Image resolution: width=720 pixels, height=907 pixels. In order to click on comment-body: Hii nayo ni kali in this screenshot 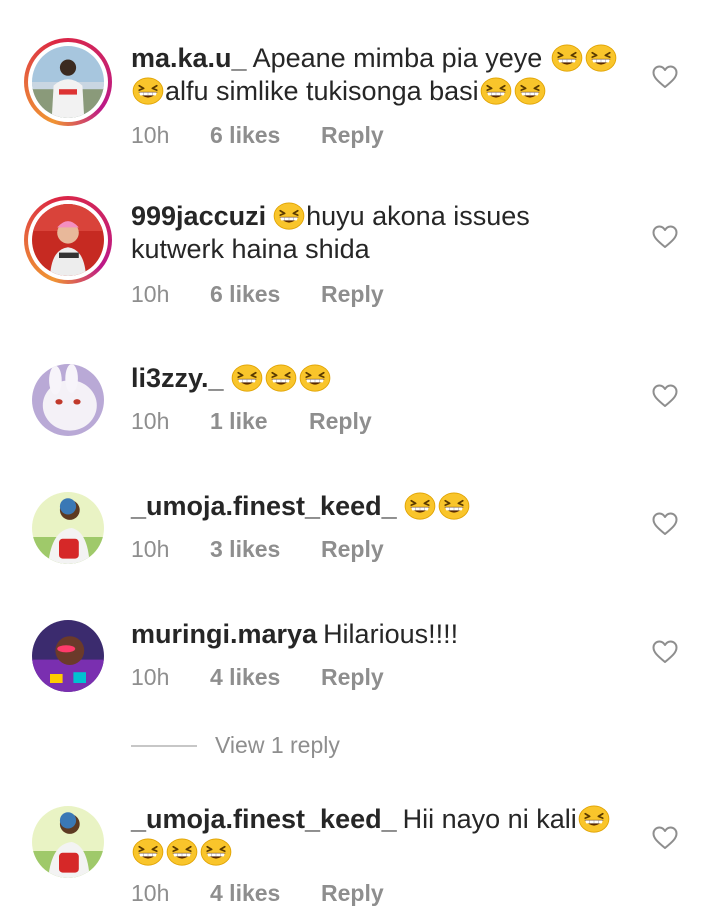, I will do `click(489, 819)`.